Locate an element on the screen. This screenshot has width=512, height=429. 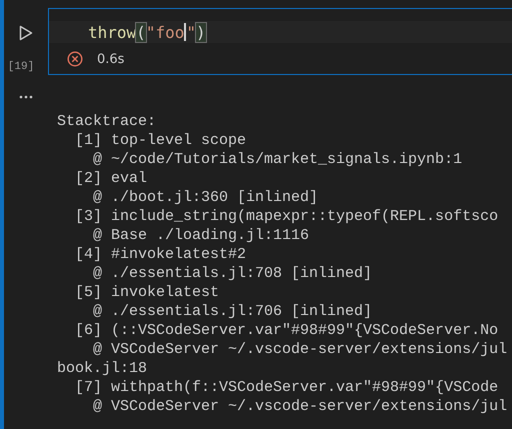
output-line: [2] eval is located at coordinates (111, 178).